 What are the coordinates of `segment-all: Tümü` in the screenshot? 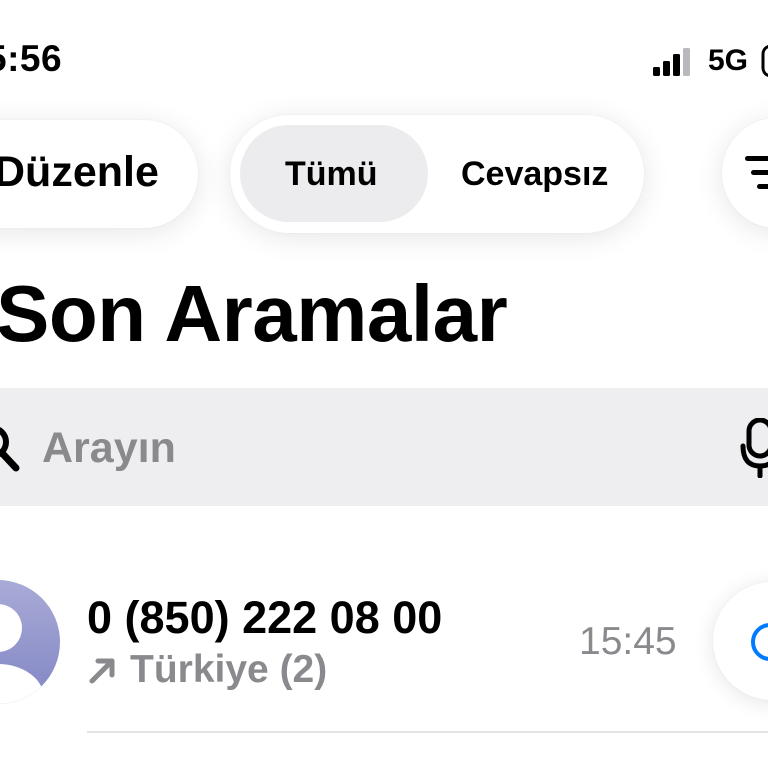 It's located at (331, 174).